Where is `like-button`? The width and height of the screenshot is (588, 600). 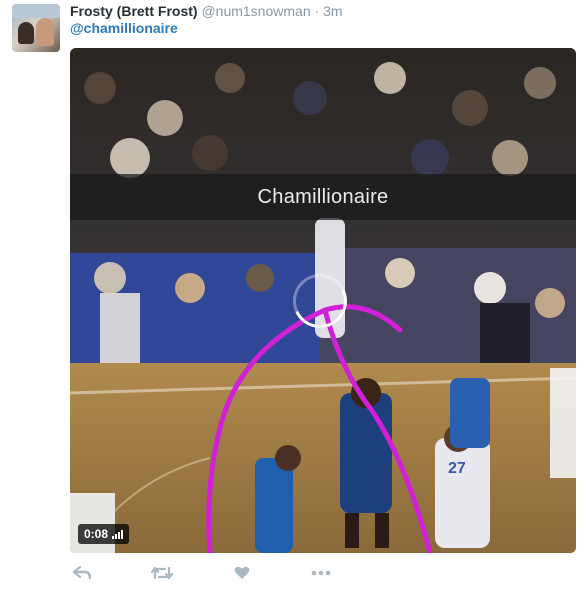 like-button is located at coordinates (242, 573).